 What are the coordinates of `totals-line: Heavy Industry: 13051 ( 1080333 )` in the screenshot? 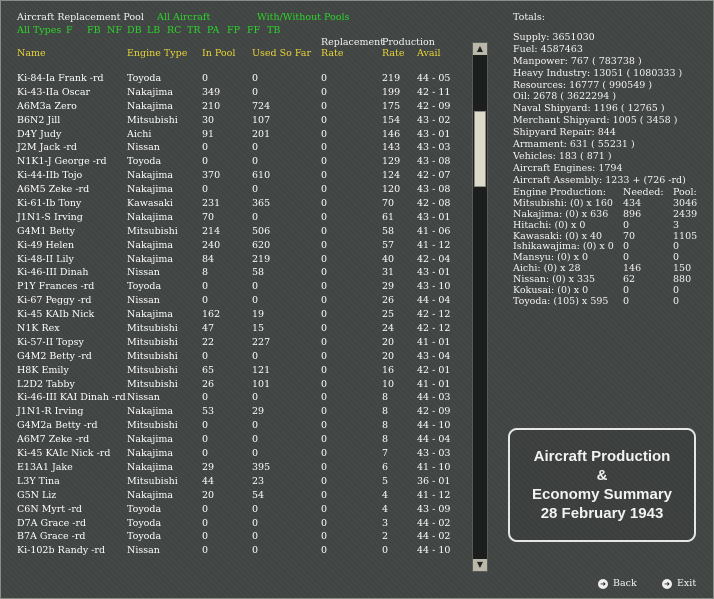 It's located at (598, 73).